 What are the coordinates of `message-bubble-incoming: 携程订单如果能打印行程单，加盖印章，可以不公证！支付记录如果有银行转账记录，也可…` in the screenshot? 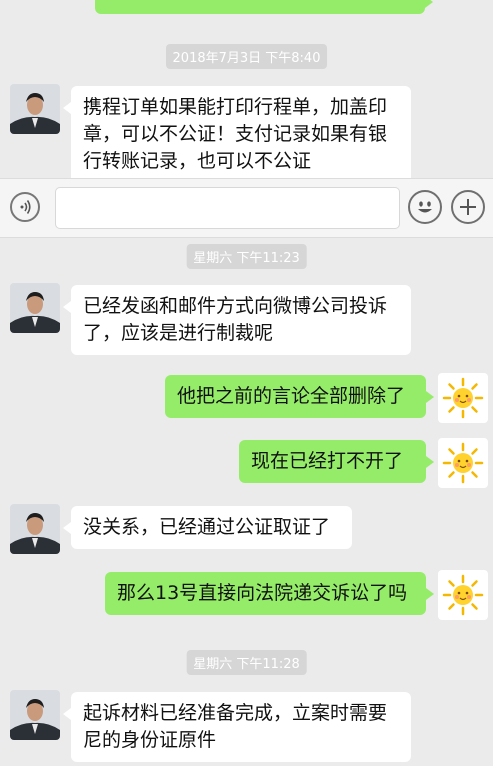 It's located at (237, 134).